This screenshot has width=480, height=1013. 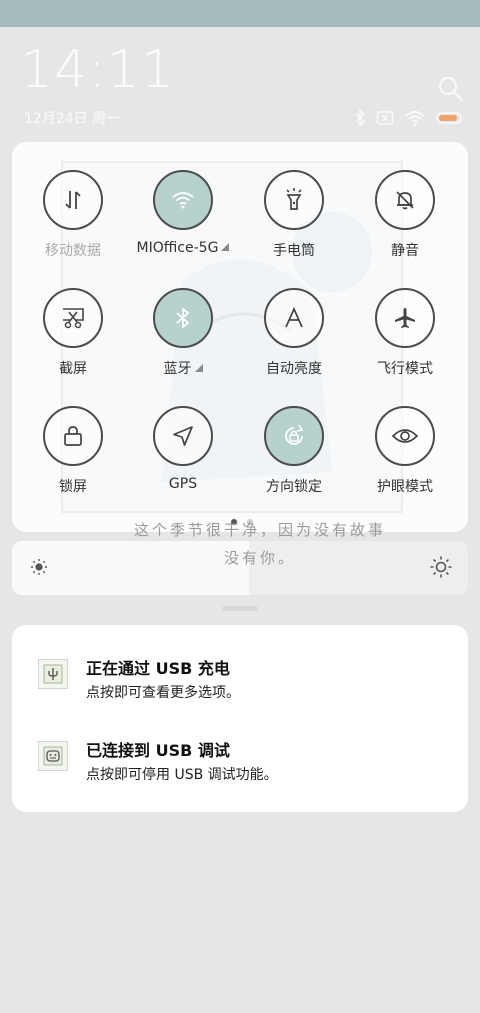 What do you see at coordinates (182, 775) in the screenshot?
I see `notification-body: 点按即可停用 USB 调试功能。` at bounding box center [182, 775].